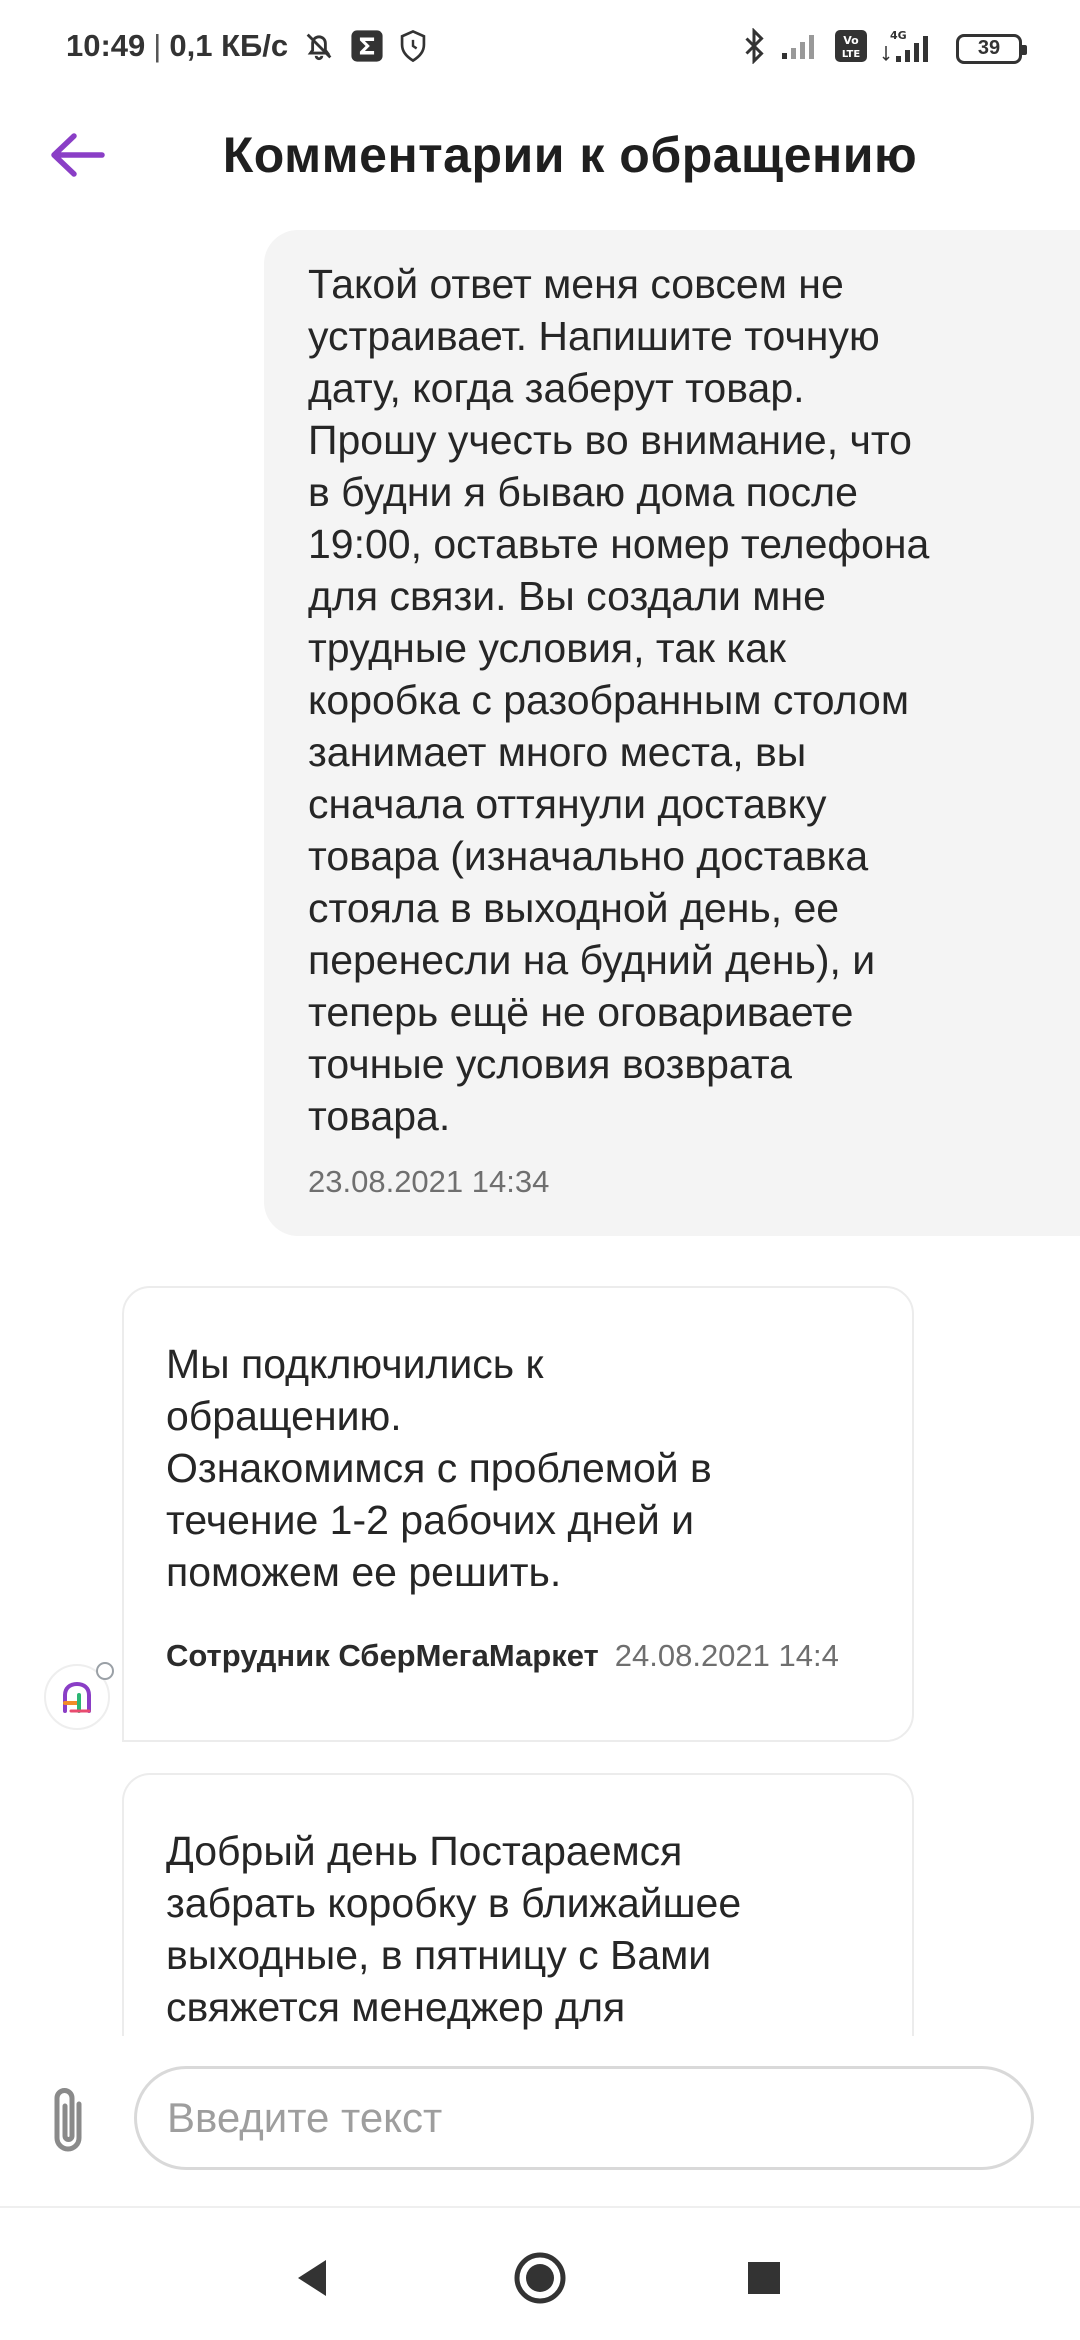 This screenshot has width=1080, height=2340. I want to click on message-input, so click(584, 2118).